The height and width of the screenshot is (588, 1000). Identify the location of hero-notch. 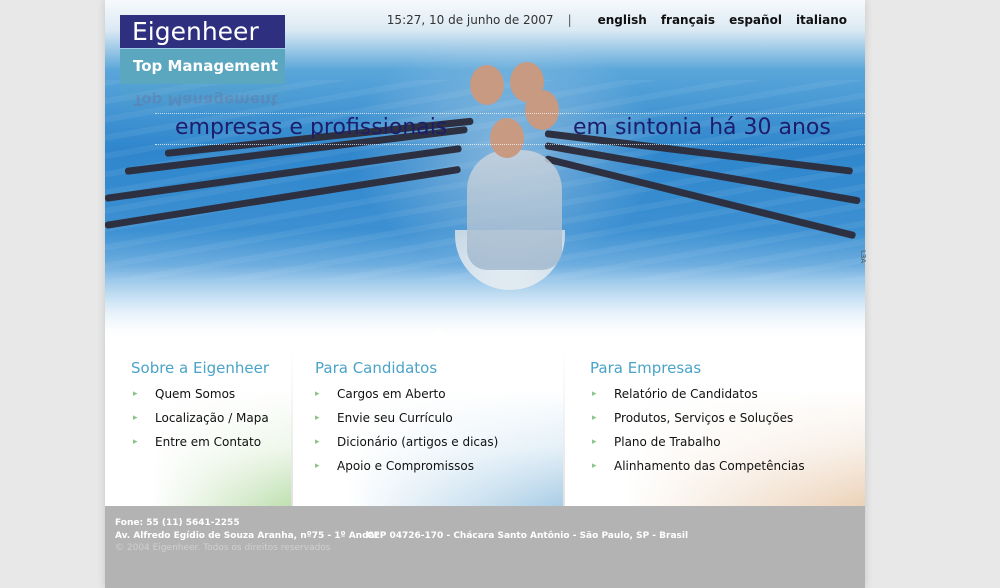
(439, 334).